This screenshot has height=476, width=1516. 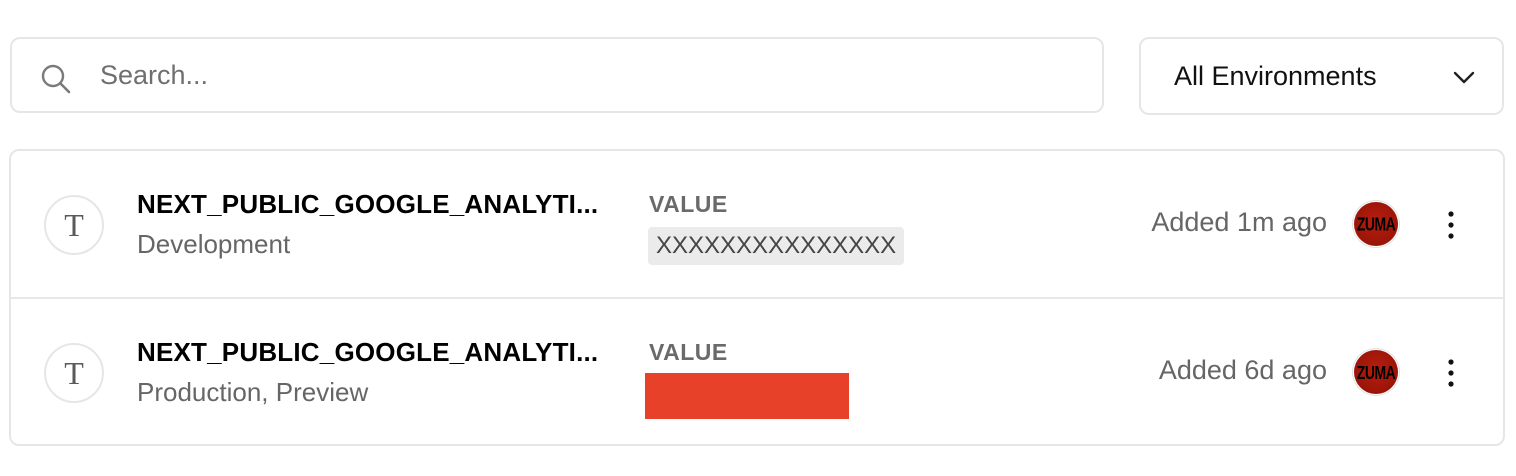 What do you see at coordinates (747, 396) in the screenshot?
I see `redacted-value` at bounding box center [747, 396].